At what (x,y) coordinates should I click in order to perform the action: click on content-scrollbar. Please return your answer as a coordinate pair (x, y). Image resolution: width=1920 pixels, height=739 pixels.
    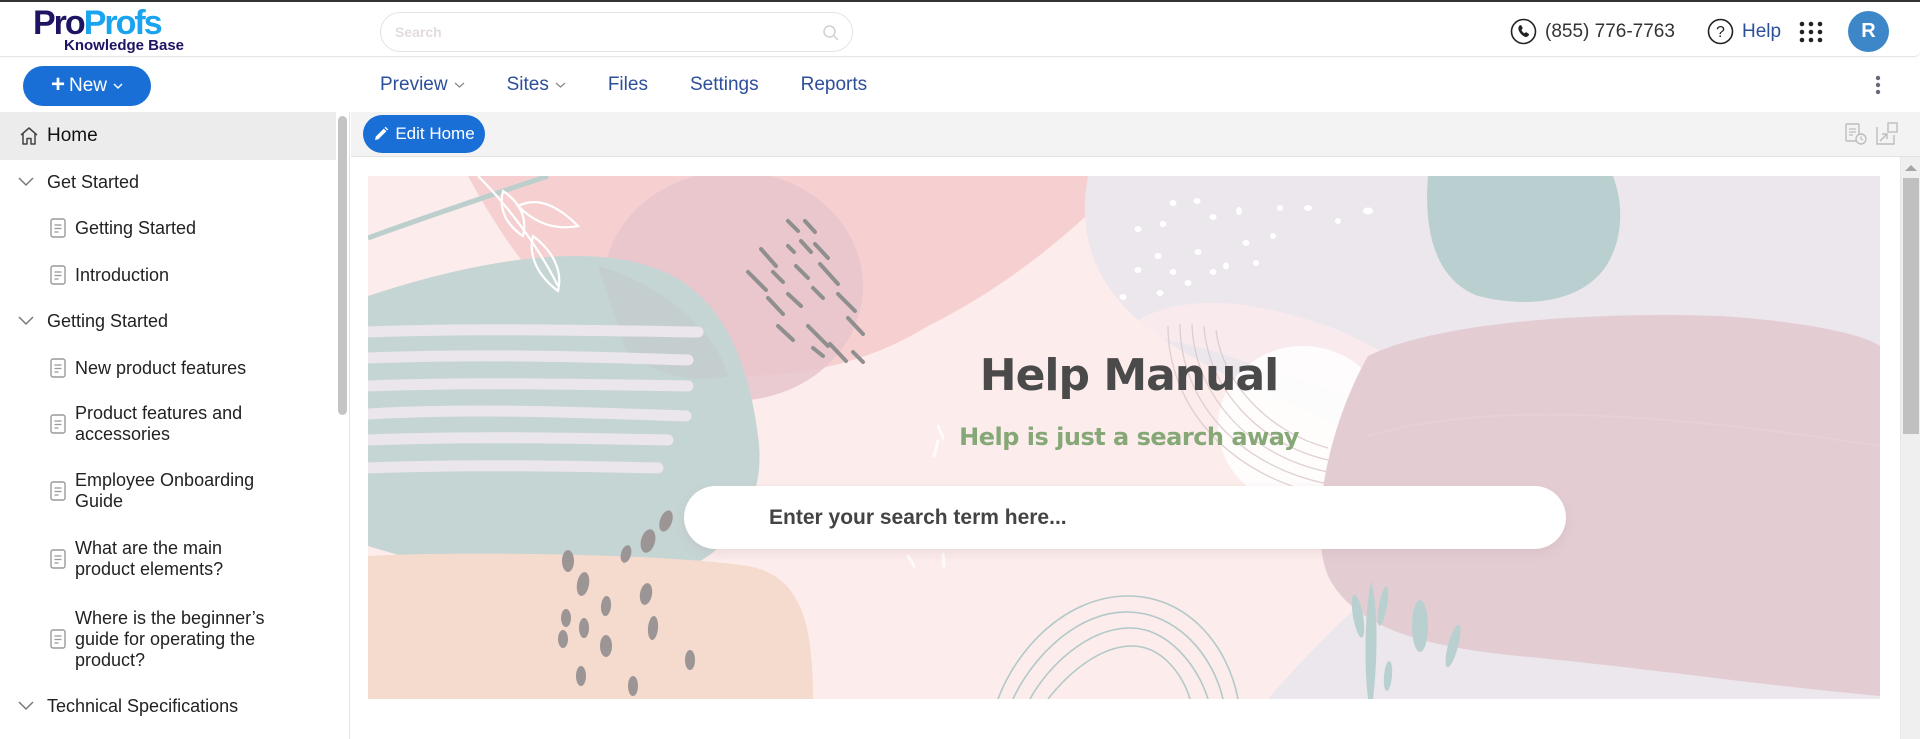
    Looking at the image, I should click on (1910, 448).